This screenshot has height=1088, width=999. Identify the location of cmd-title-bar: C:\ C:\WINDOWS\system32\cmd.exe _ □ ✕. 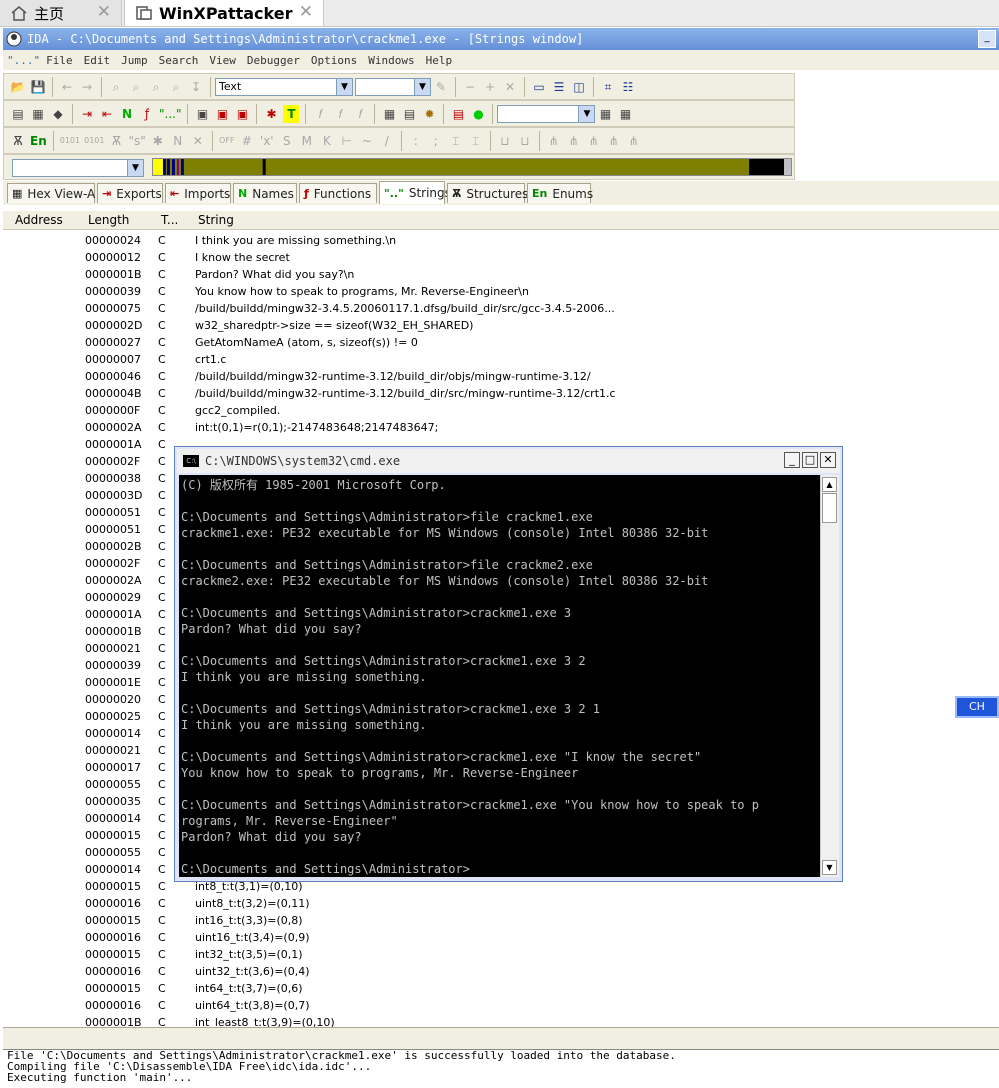
(508, 461).